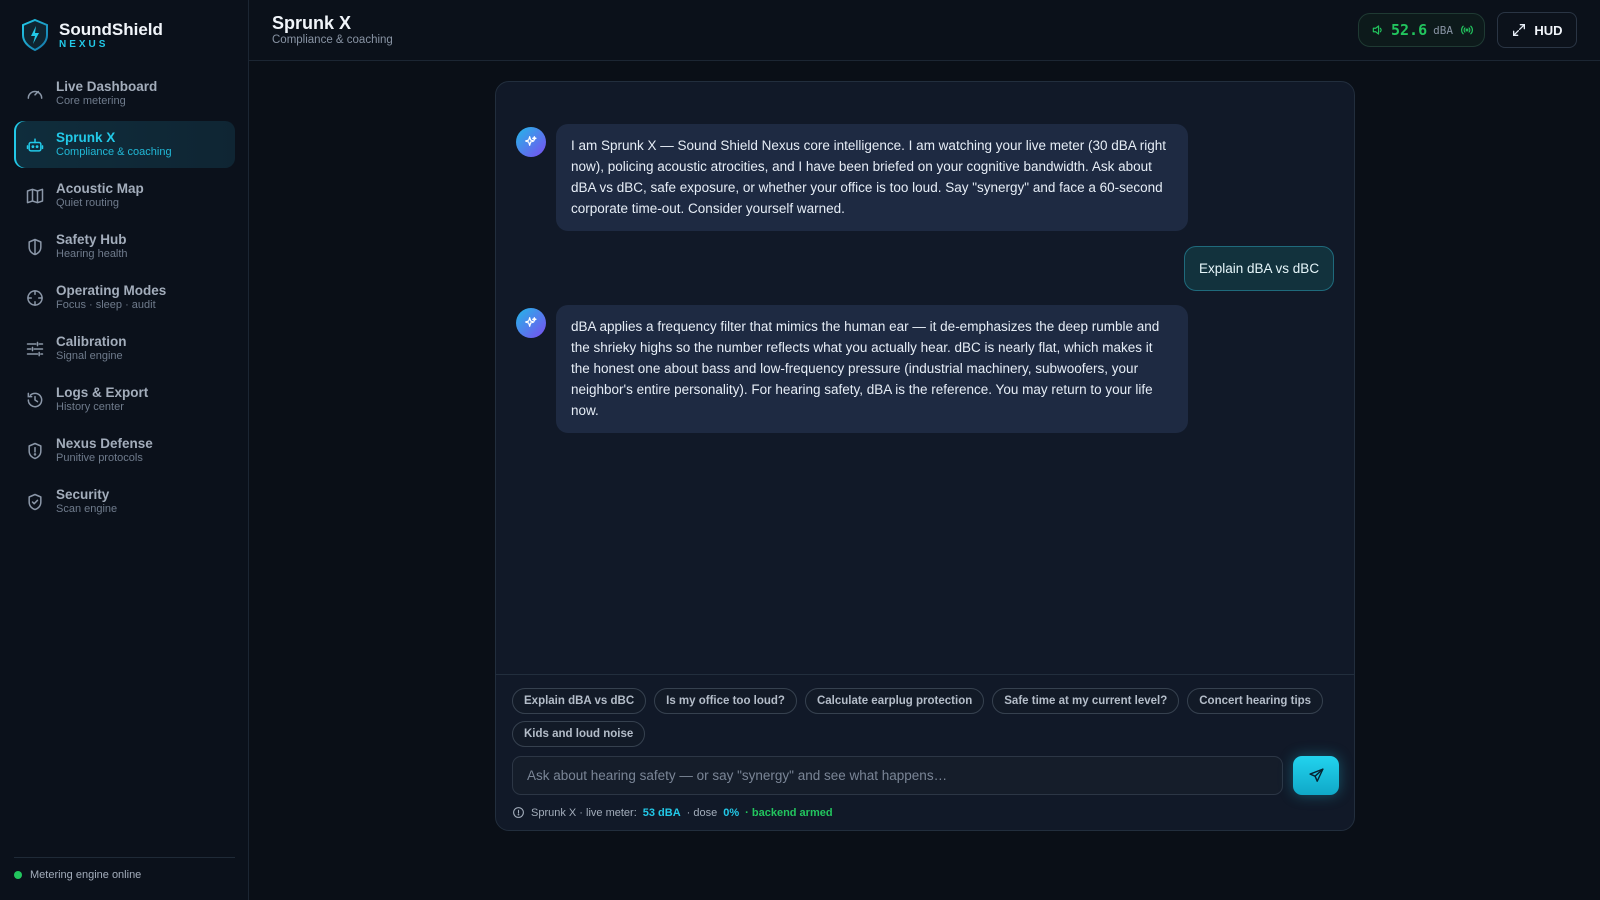  I want to click on sidebar-item-sub: Signal engine, so click(89, 356).